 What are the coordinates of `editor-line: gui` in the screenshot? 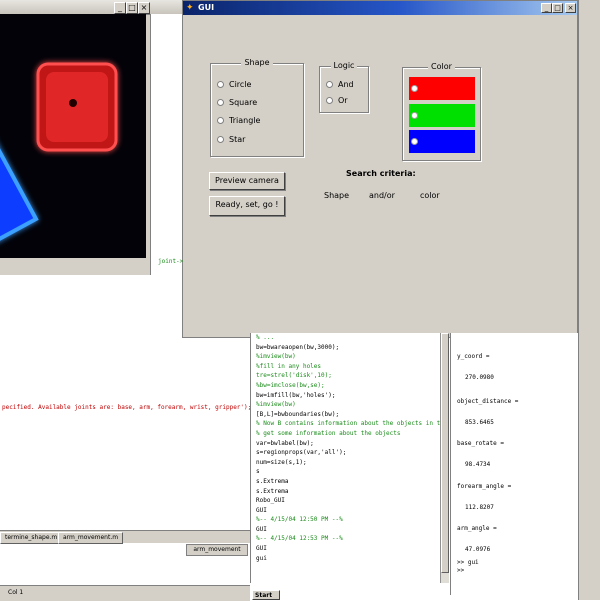 It's located at (261, 558).